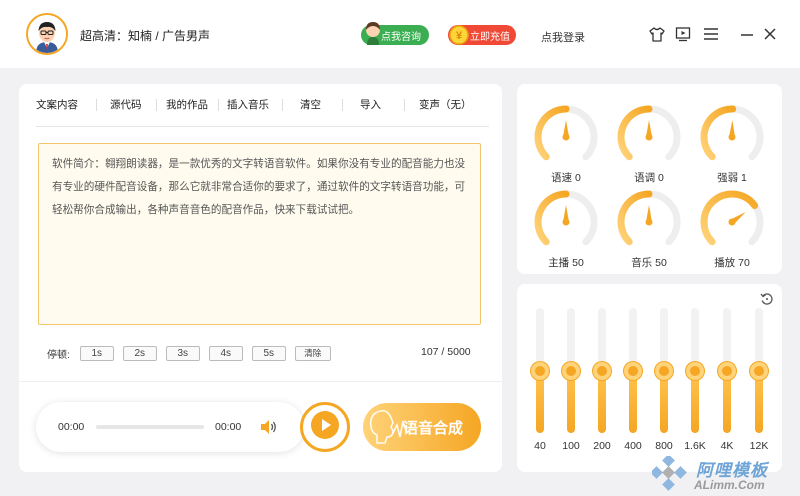  I want to click on eq-band: 12K, so click(759, 389).